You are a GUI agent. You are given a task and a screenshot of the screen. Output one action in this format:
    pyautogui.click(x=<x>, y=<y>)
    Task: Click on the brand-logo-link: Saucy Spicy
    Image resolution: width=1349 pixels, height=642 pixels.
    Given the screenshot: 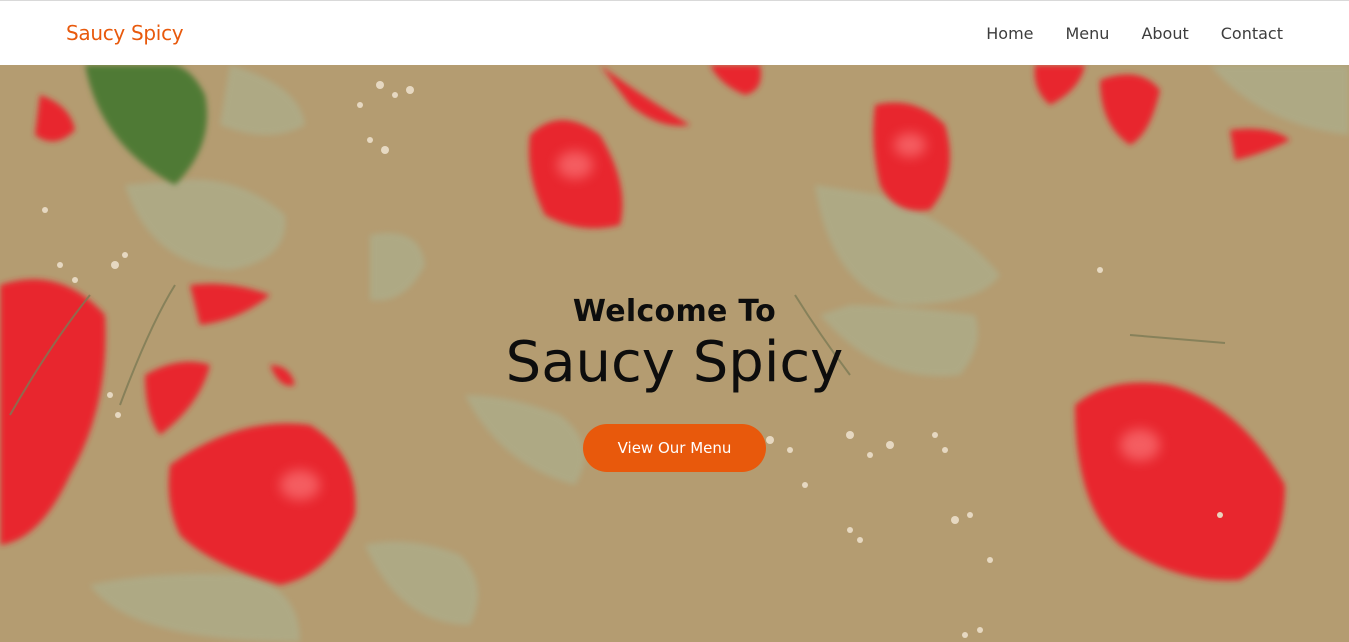 What is the action you would take?
    pyautogui.click(x=125, y=33)
    